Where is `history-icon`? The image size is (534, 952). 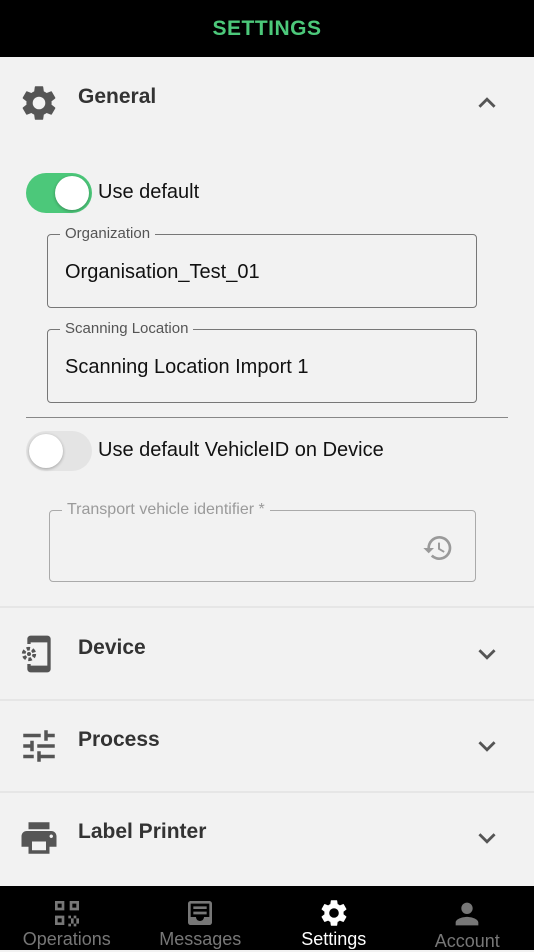 history-icon is located at coordinates (438, 548).